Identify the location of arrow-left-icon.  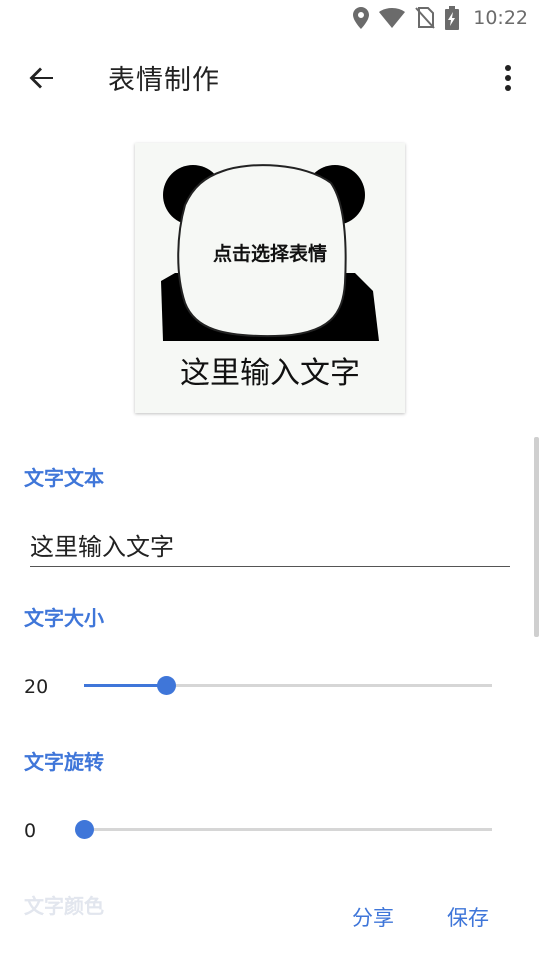
(42, 80).